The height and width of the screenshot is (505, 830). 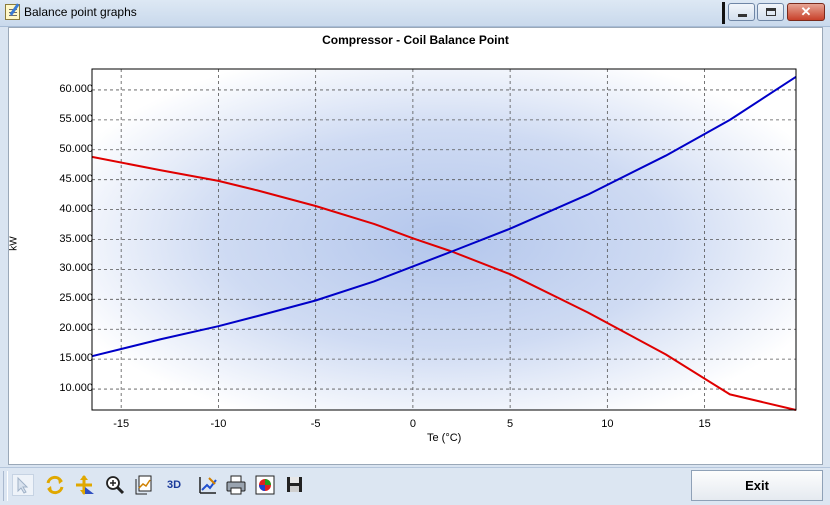 I want to click on x-tick-label: 0, so click(x=412, y=424).